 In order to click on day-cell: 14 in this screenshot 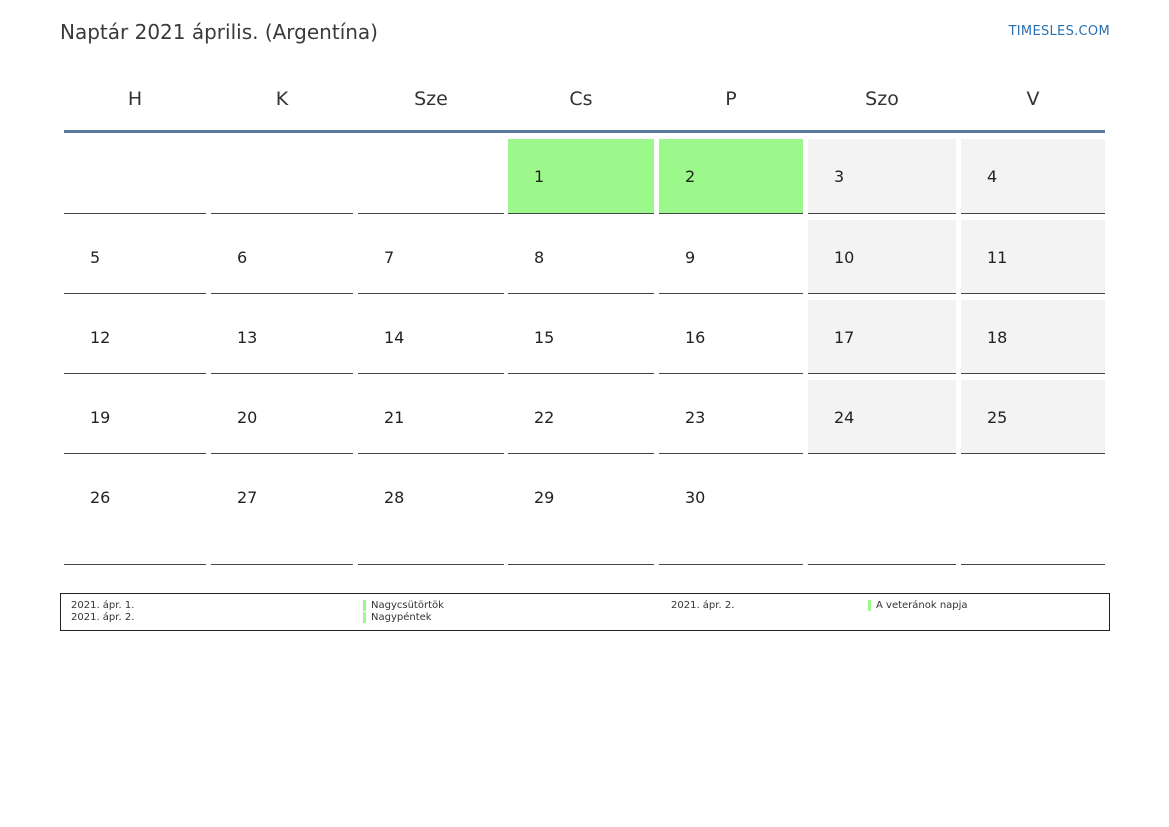, I will do `click(431, 337)`.